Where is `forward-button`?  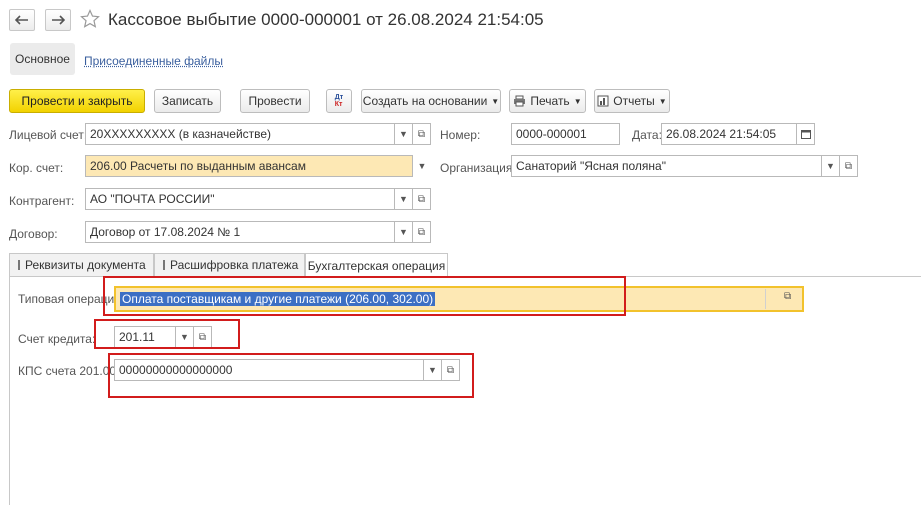 forward-button is located at coordinates (58, 20).